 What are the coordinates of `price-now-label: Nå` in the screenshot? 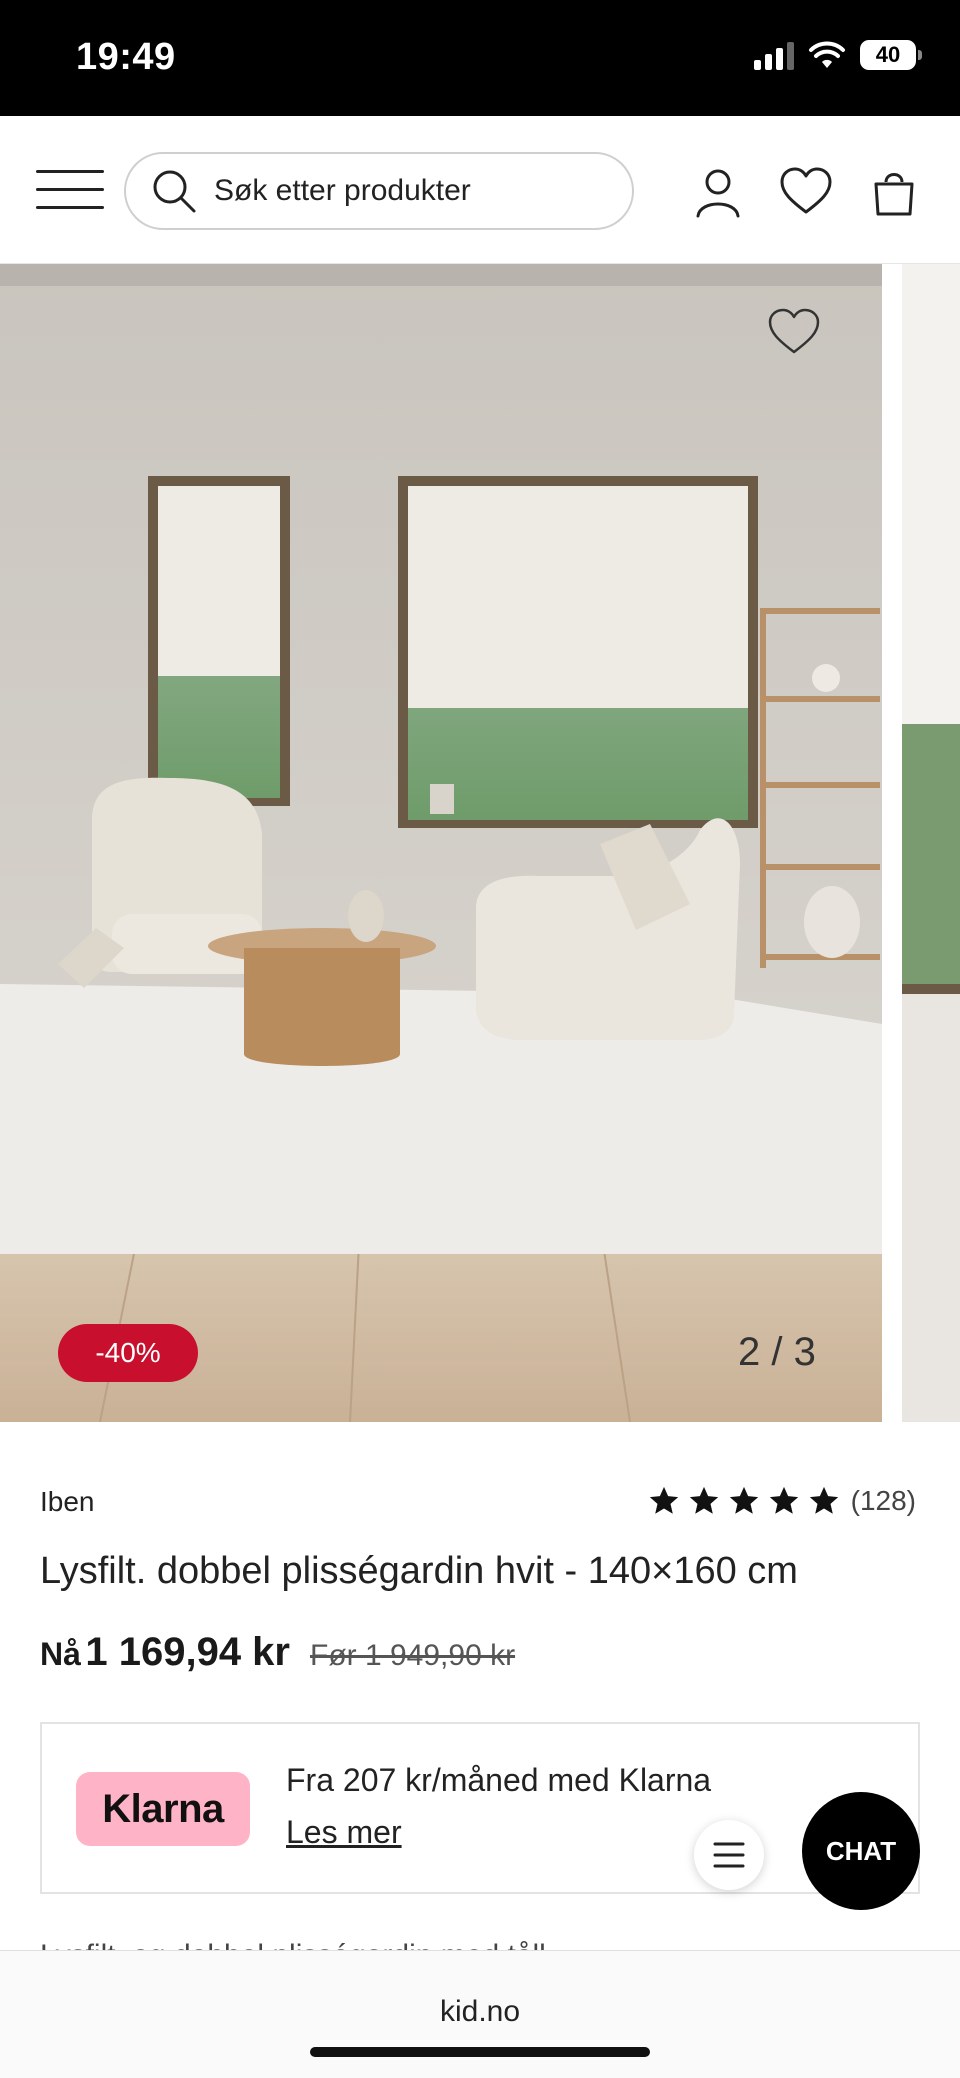 It's located at (60, 1654).